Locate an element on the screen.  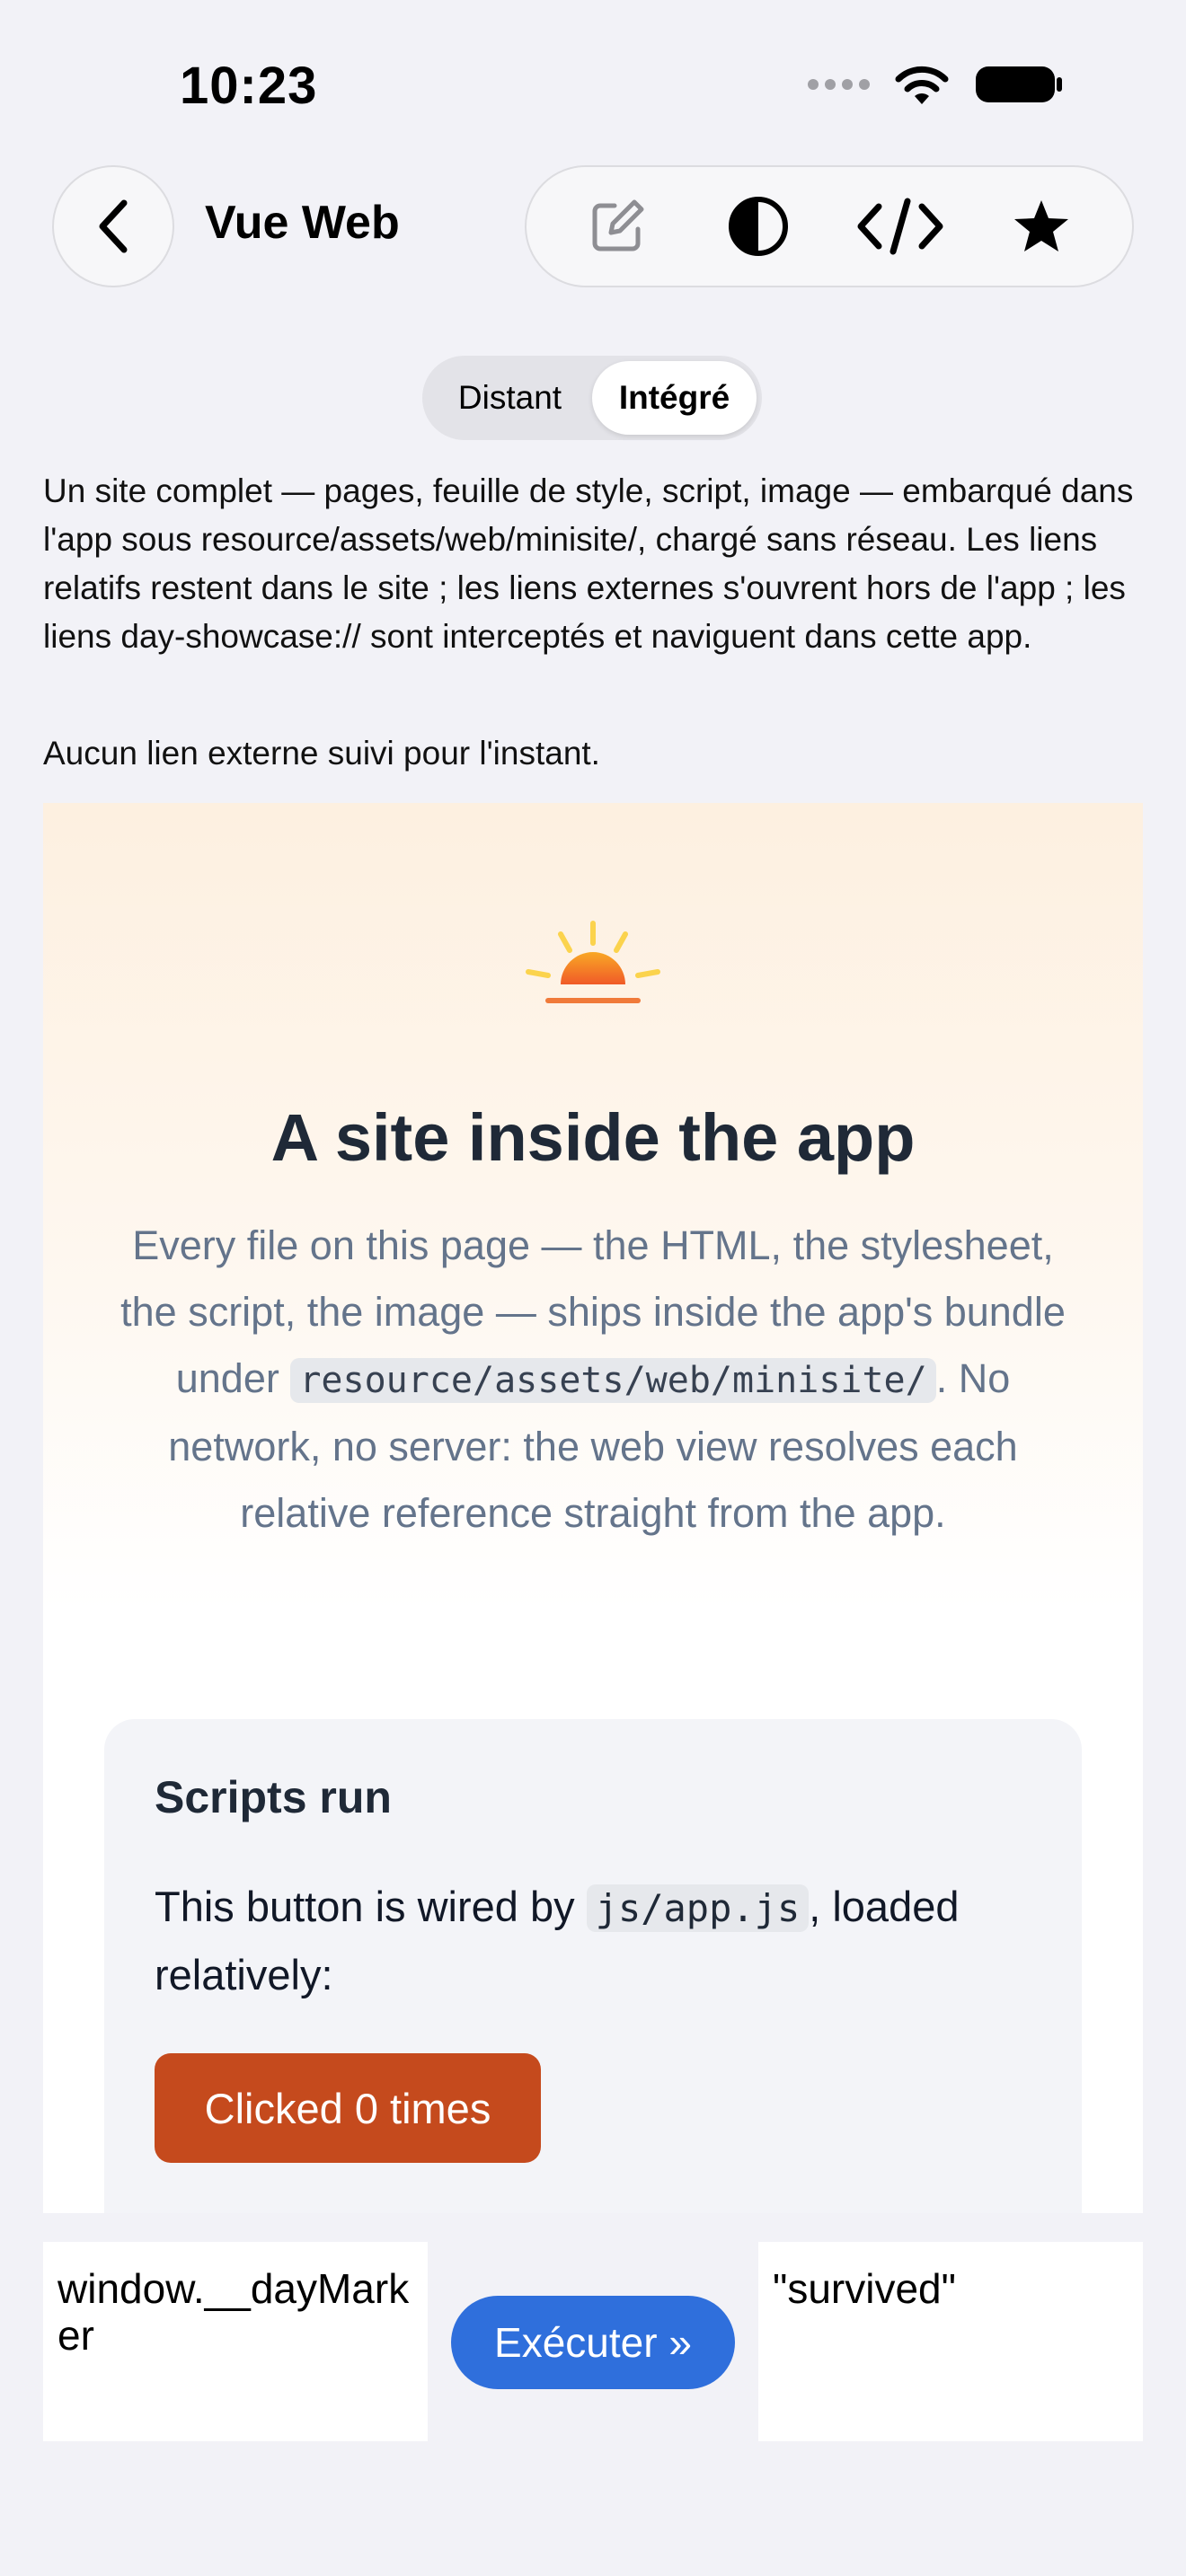
status-icons is located at coordinates (936, 84).